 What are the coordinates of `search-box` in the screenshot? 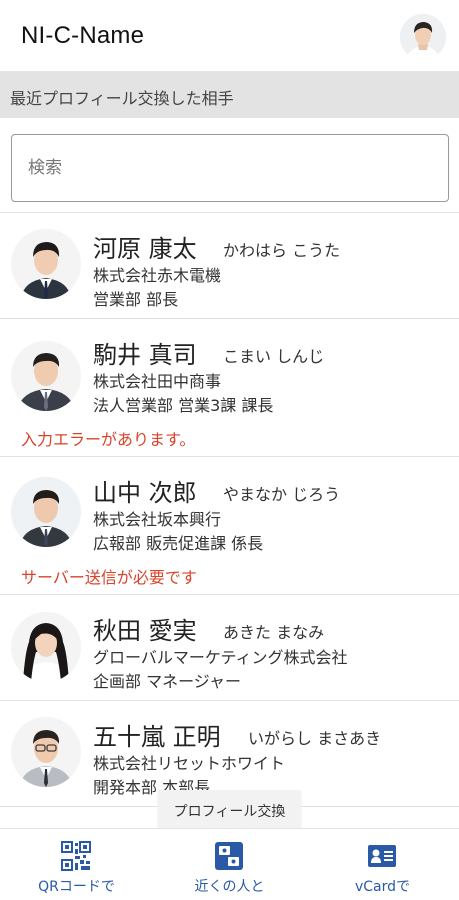 It's located at (230, 168).